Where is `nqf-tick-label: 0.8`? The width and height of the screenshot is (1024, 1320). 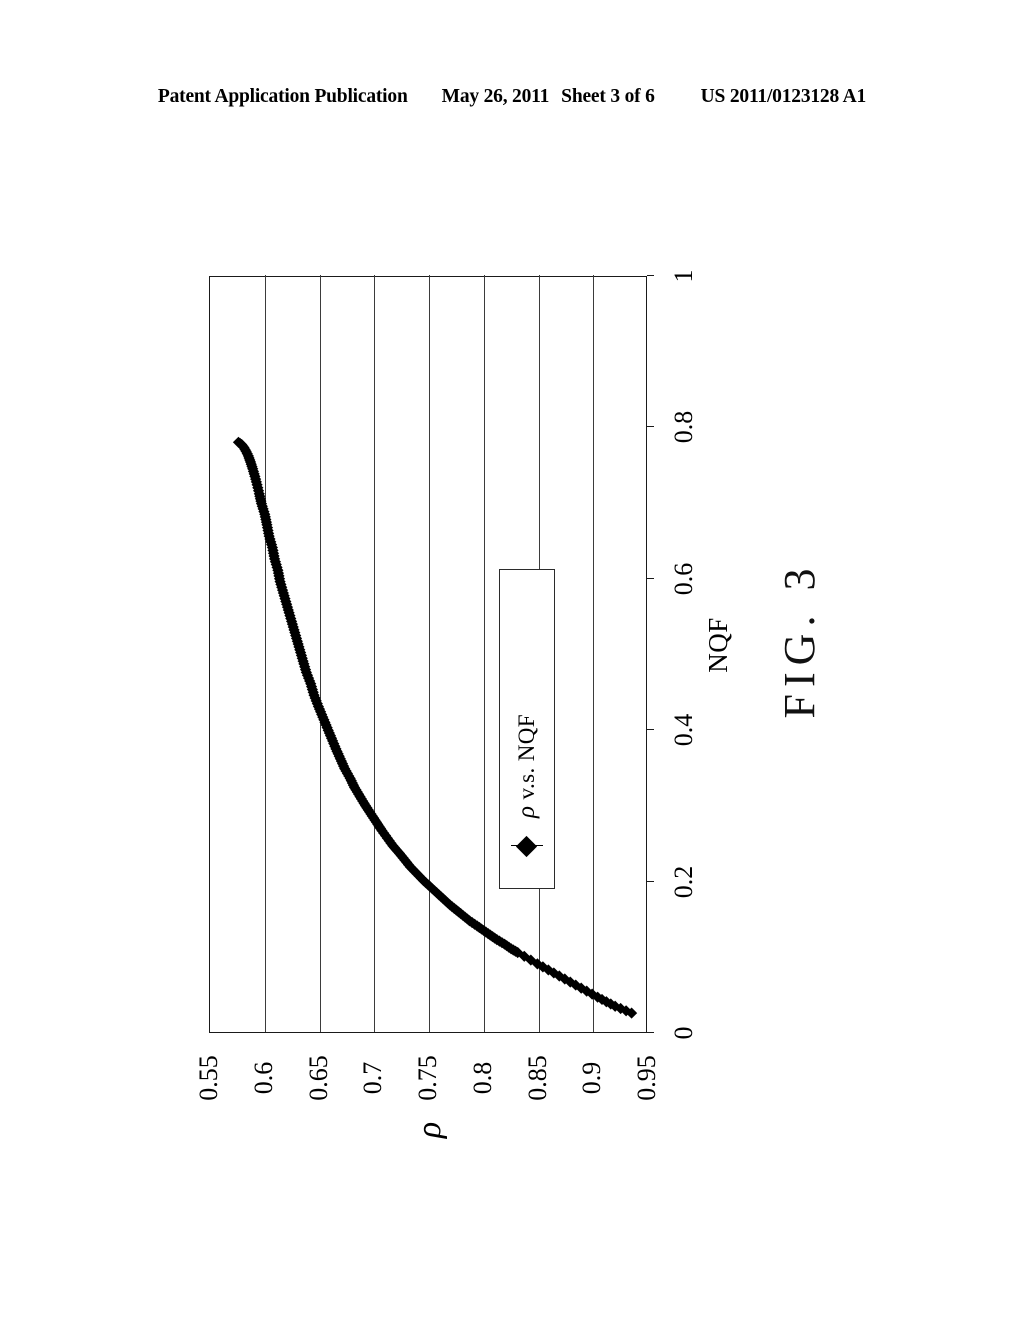
nqf-tick-label: 0.8 is located at coordinates (683, 427).